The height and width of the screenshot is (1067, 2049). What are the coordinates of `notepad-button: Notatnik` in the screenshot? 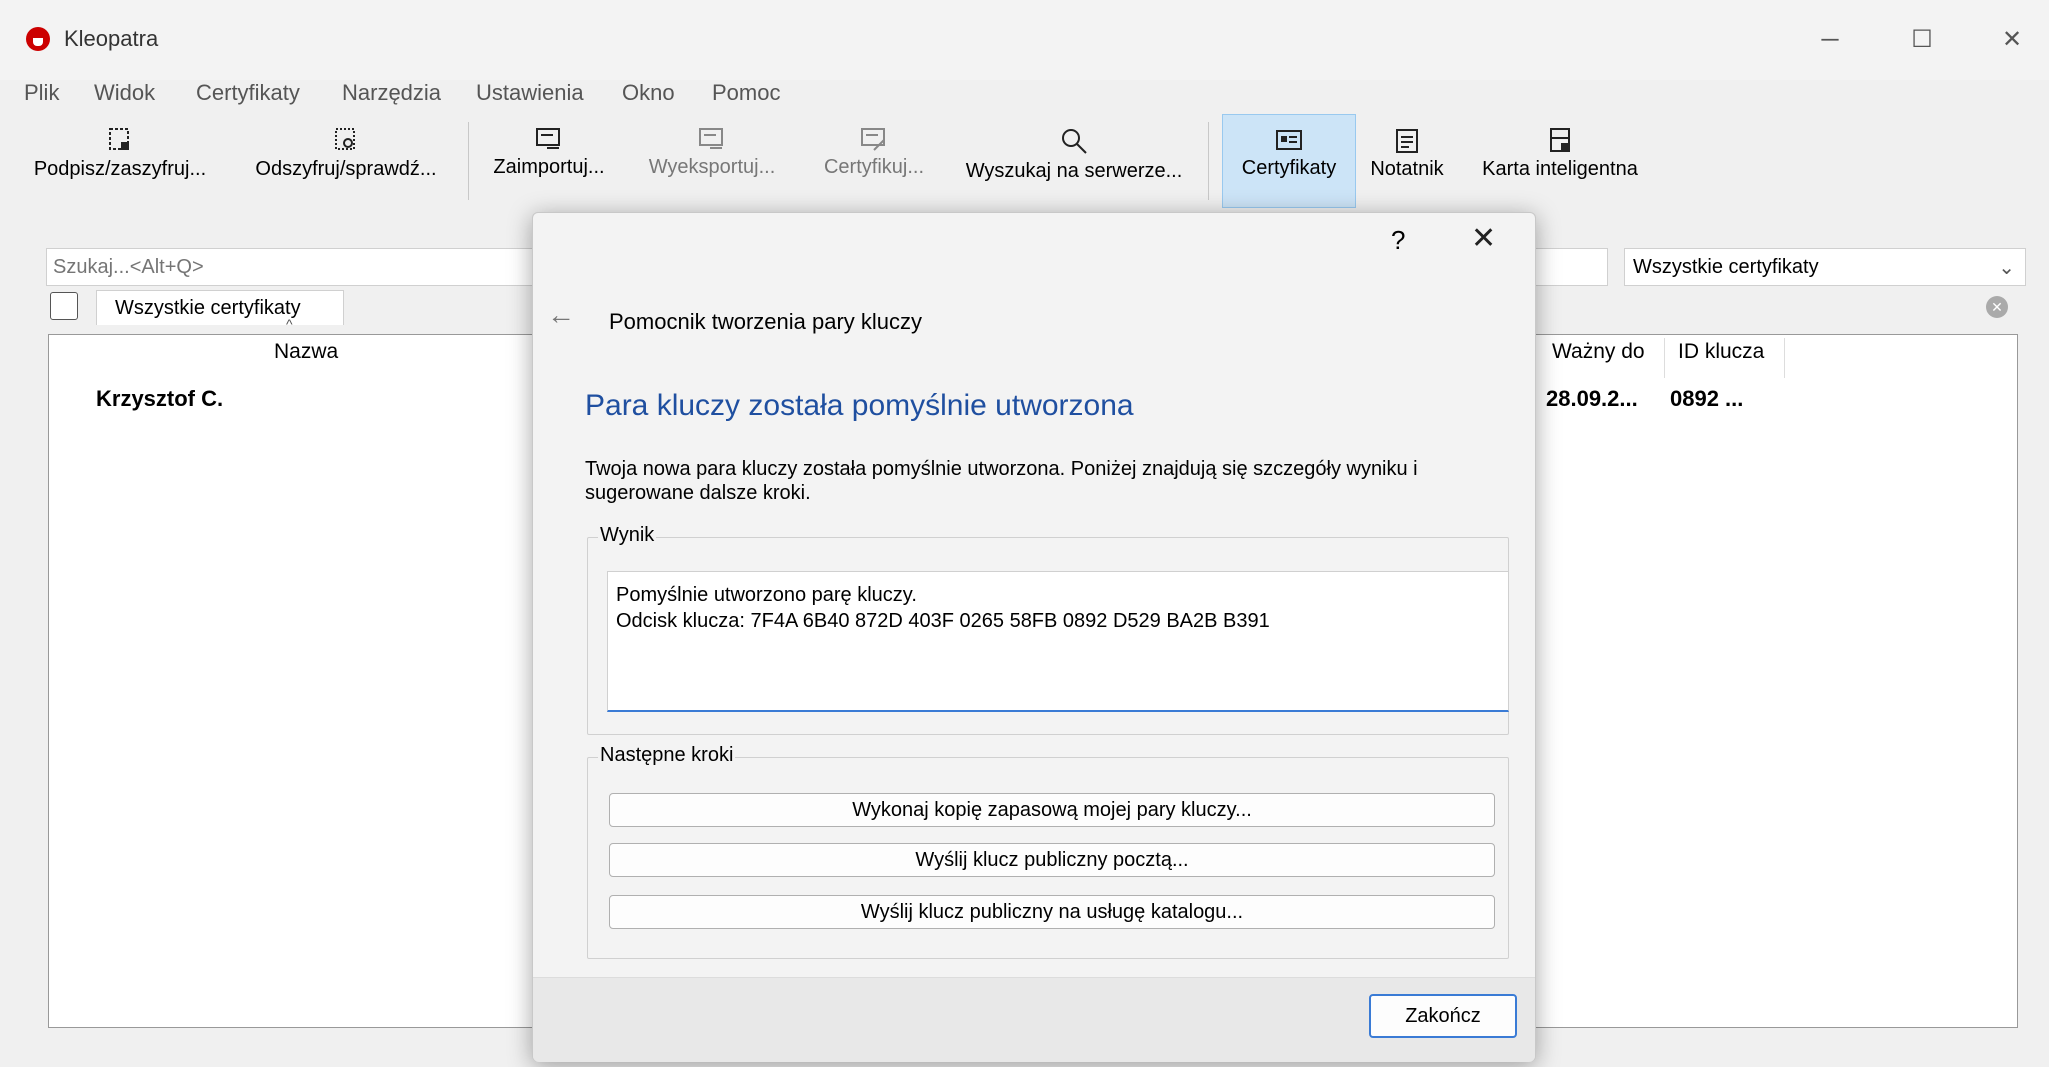 It's located at (1407, 160).